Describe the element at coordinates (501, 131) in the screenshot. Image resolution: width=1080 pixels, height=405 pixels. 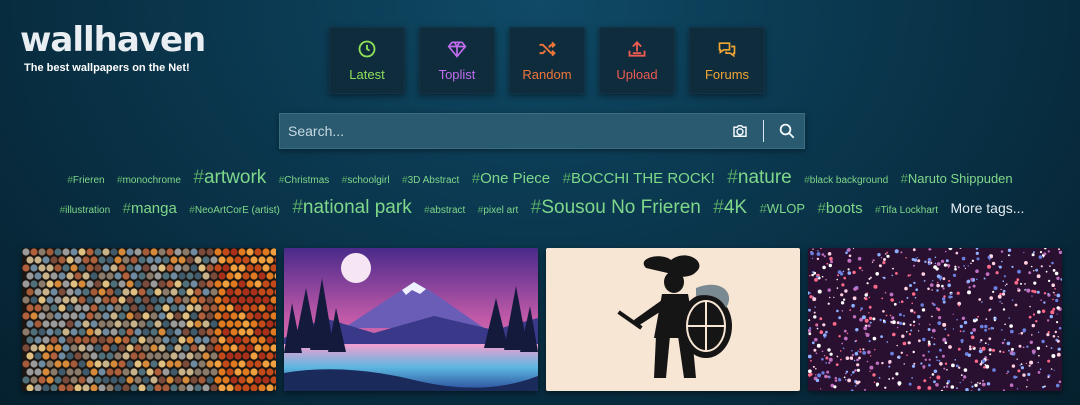
I see `search-input` at that location.